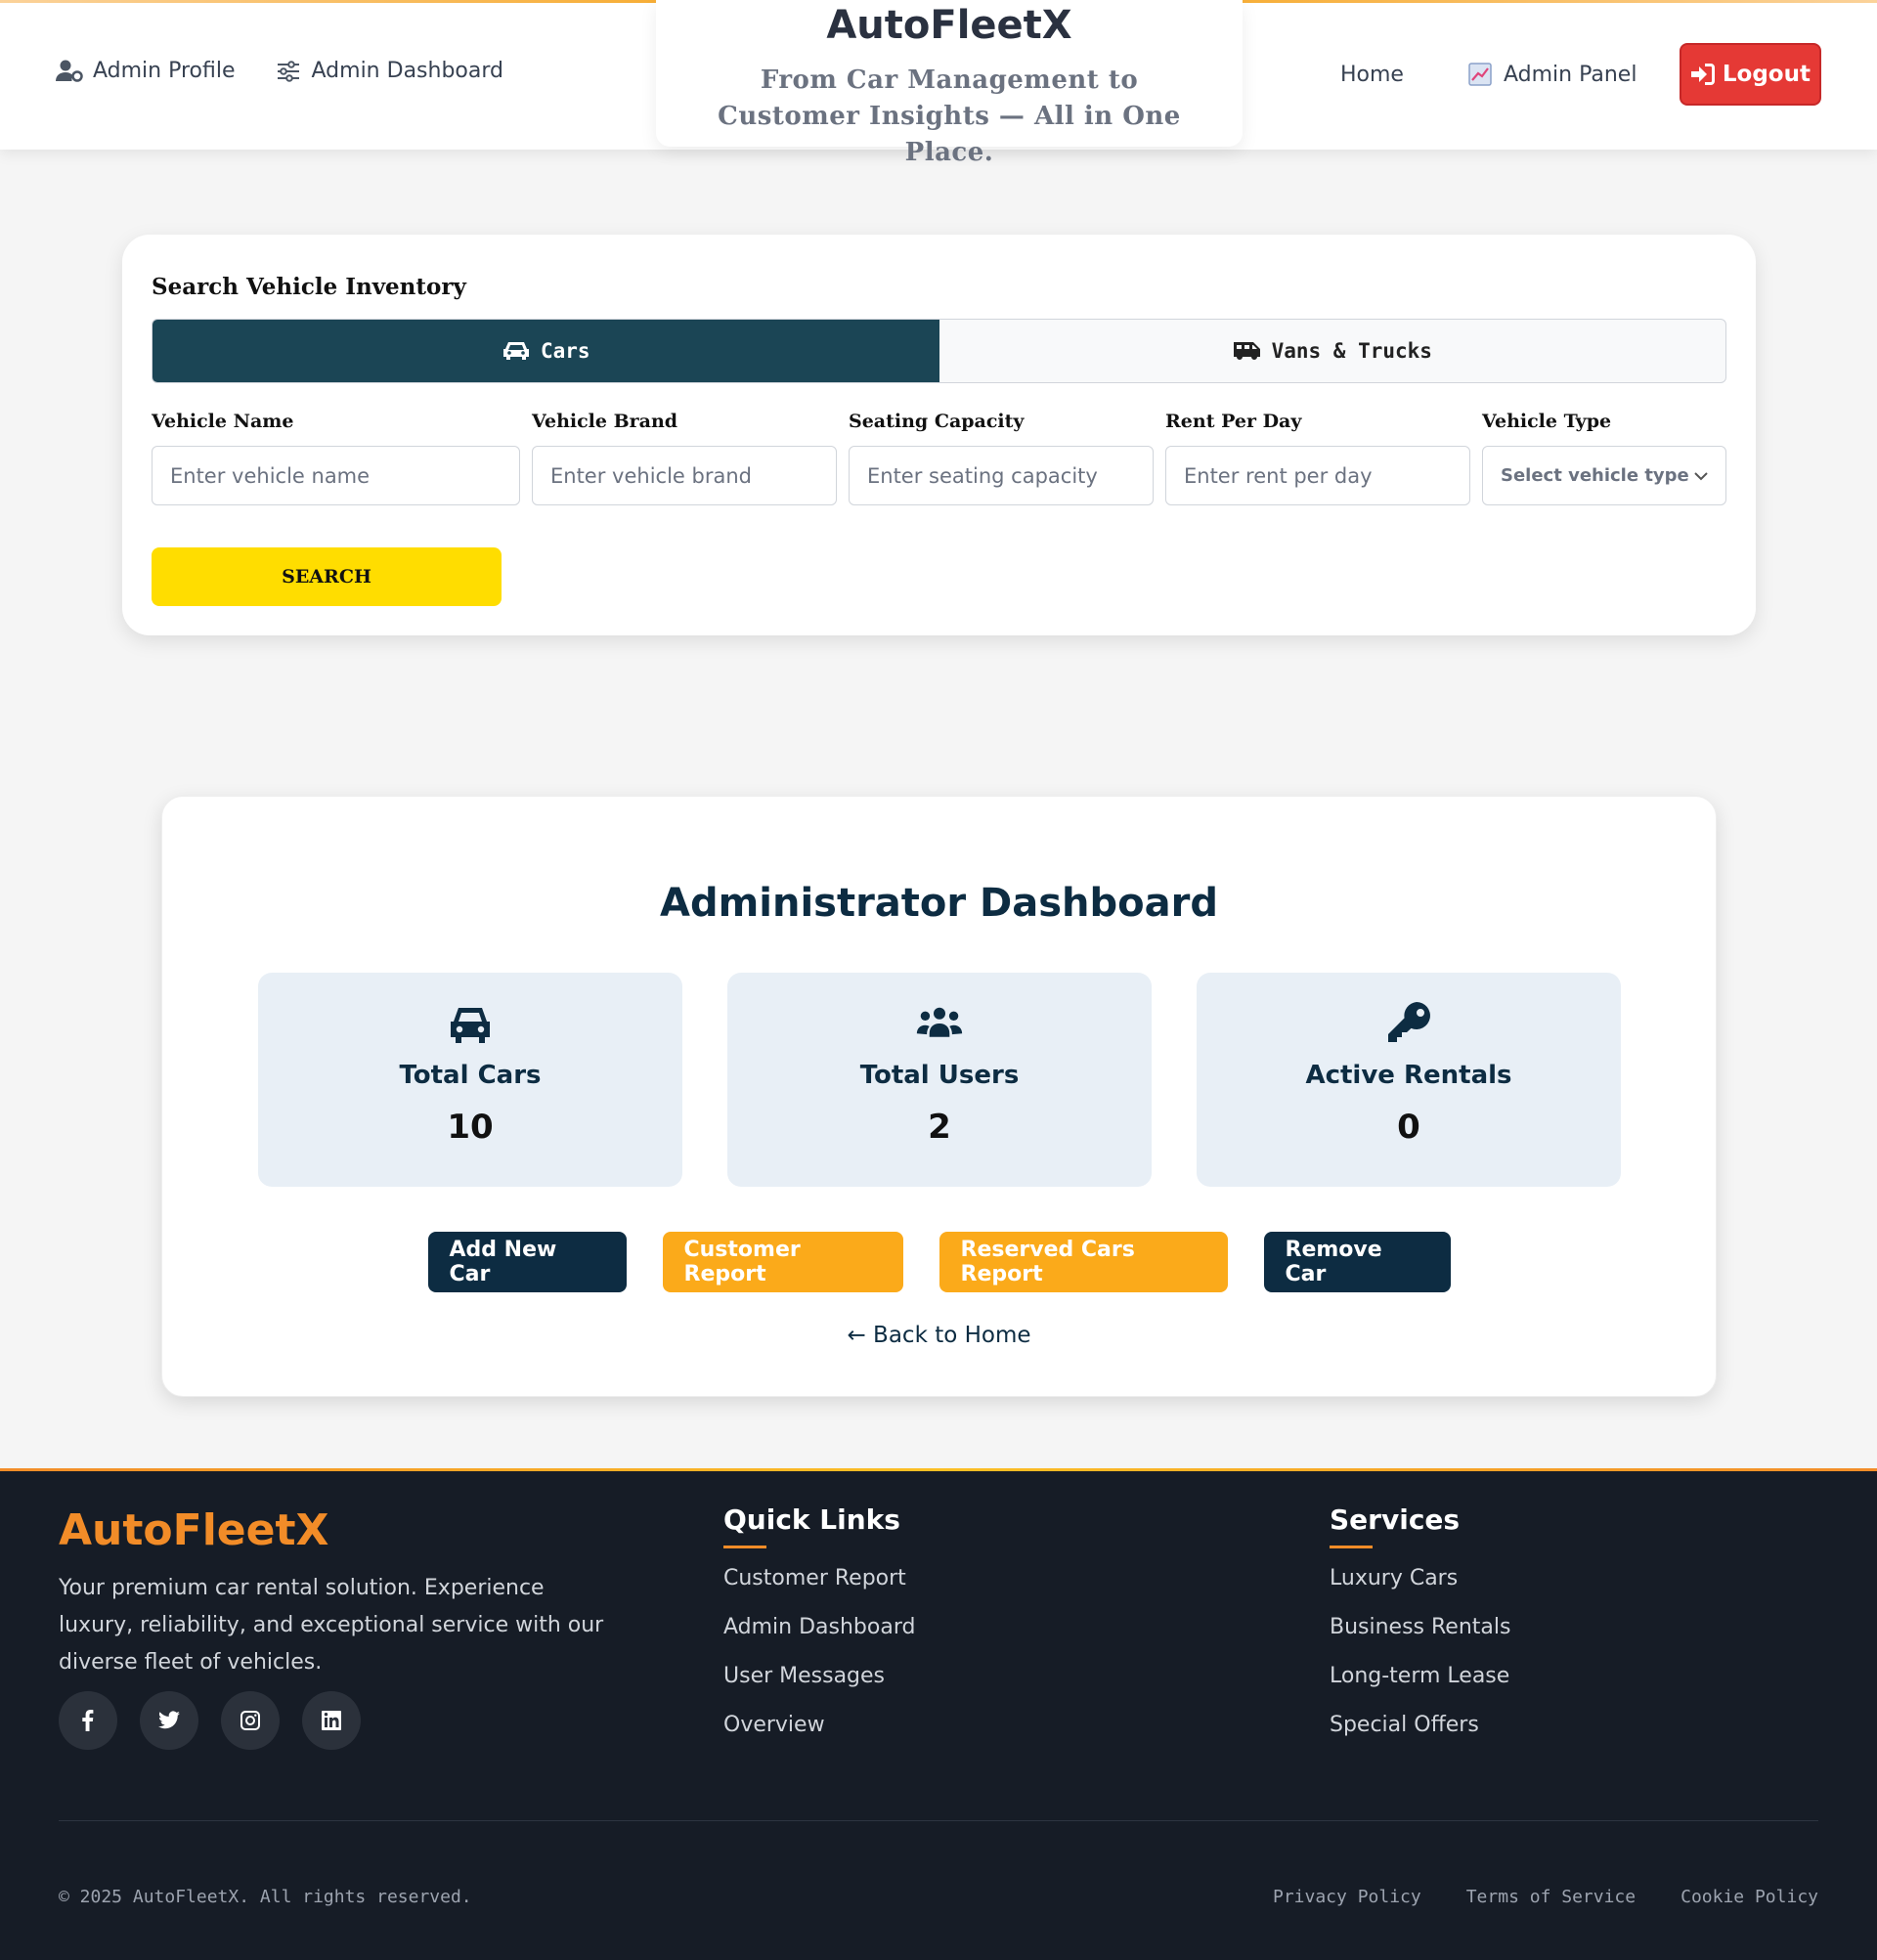 The height and width of the screenshot is (1960, 1877). Describe the element at coordinates (1409, 1022) in the screenshot. I see `key-icon` at that location.